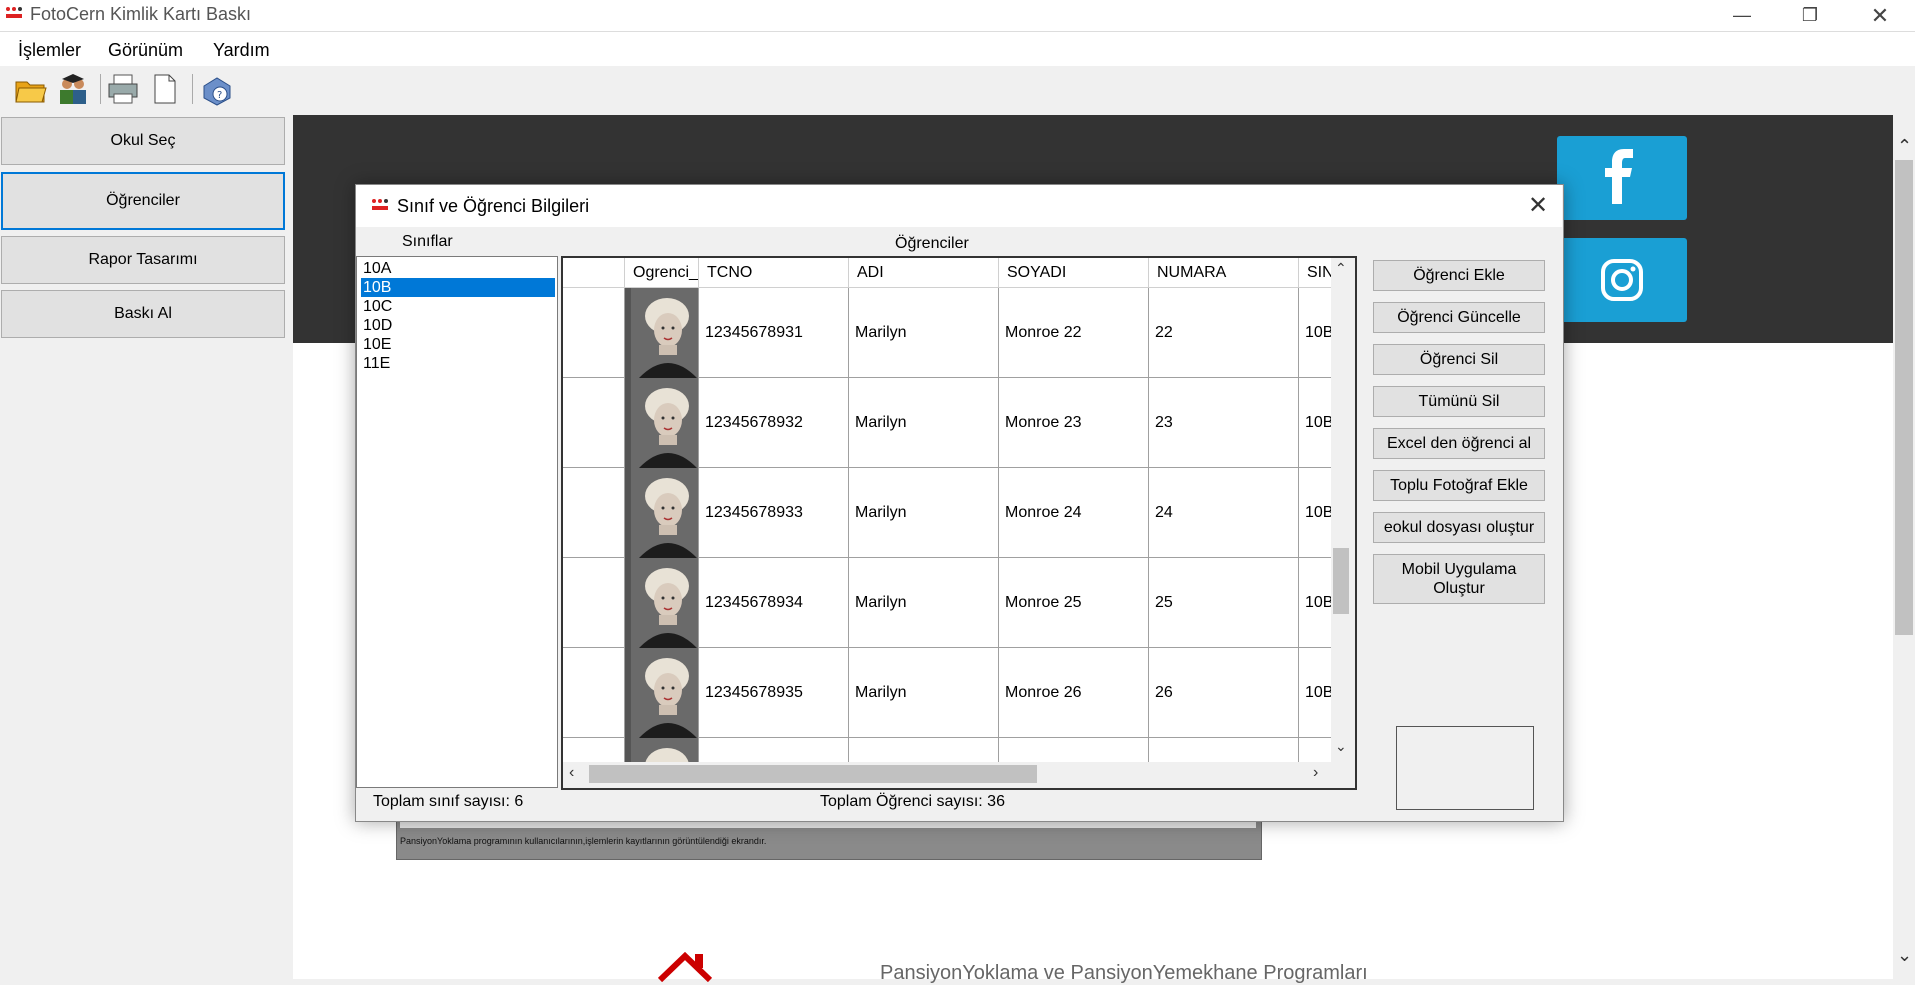 Image resolution: width=1915 pixels, height=985 pixels. What do you see at coordinates (241, 50) in the screenshot?
I see `menu-yardim: Yardım` at bounding box center [241, 50].